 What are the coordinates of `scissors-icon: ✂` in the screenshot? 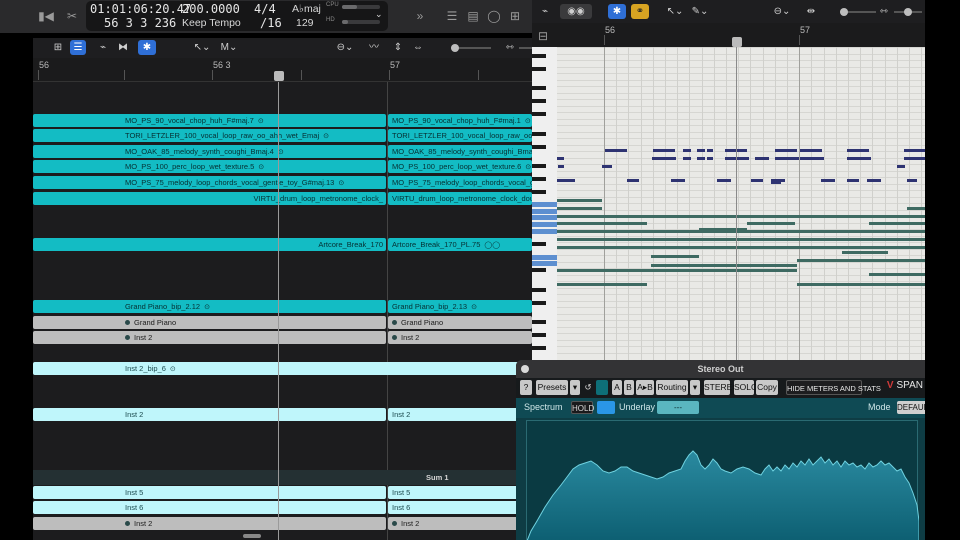 It's located at (72, 16).